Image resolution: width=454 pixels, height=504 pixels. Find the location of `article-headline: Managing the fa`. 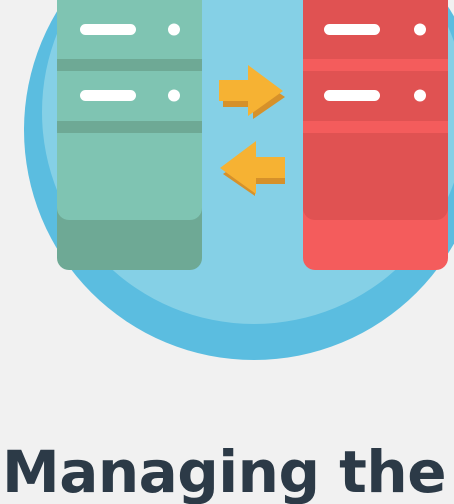

article-headline: Managing the fa is located at coordinates (228, 468).